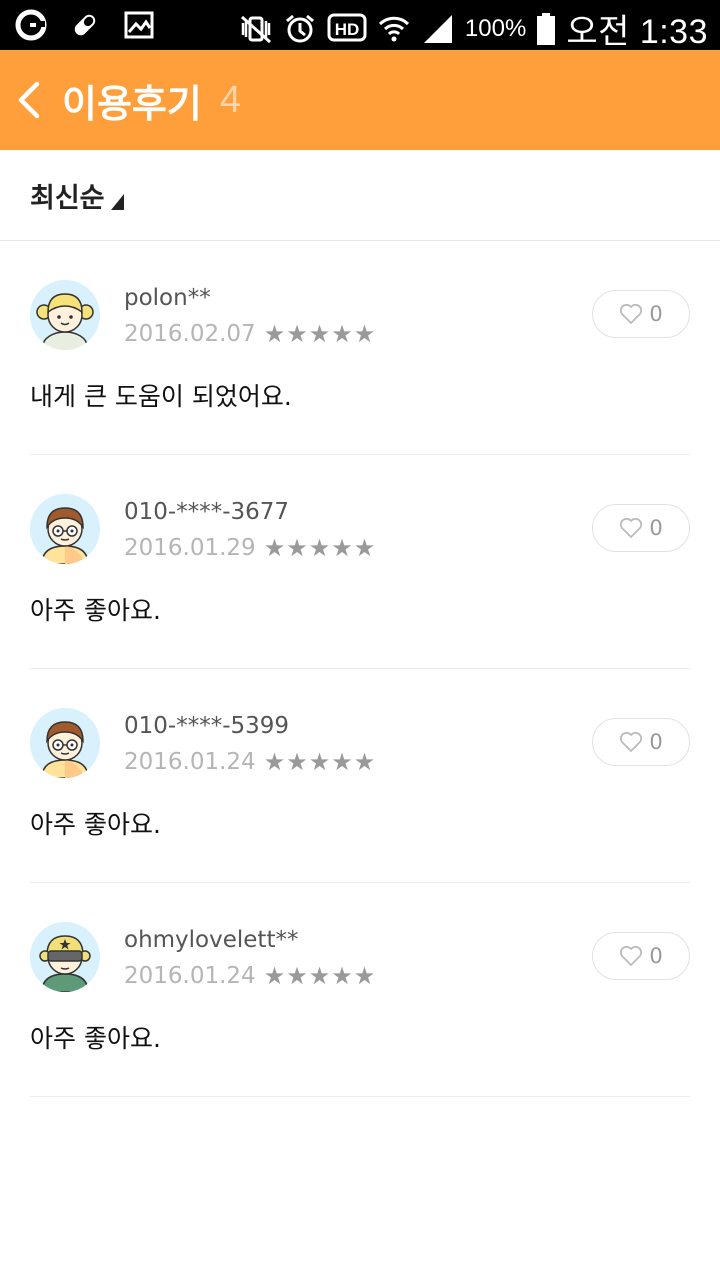 The image size is (720, 1279). What do you see at coordinates (637, 32) in the screenshot?
I see `status-time: 오전 1:33` at bounding box center [637, 32].